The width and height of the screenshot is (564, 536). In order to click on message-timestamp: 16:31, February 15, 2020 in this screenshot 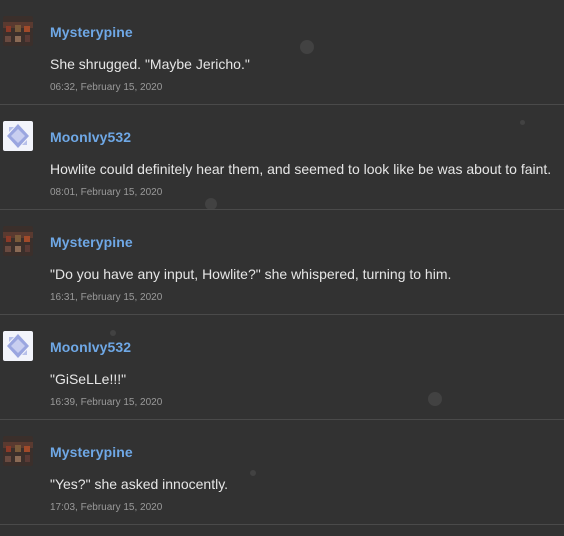, I will do `click(106, 297)`.